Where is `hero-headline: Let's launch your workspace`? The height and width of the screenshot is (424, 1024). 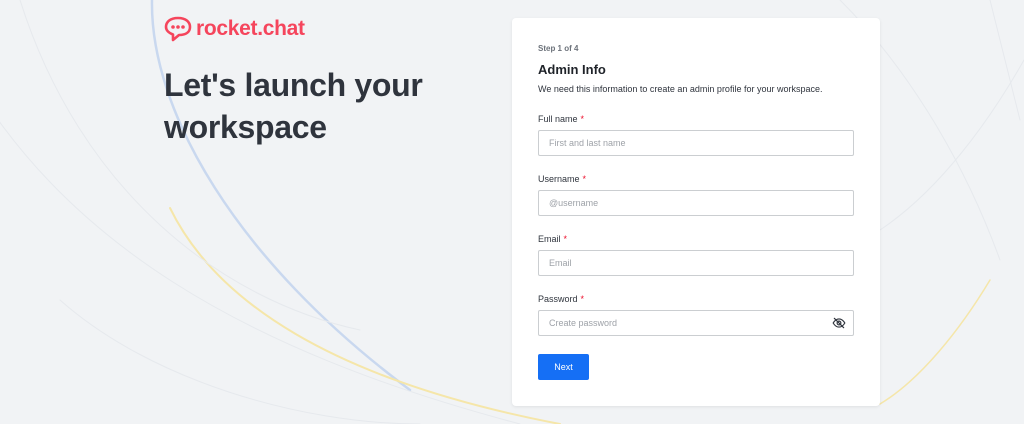
hero-headline: Let's launch your workspace is located at coordinates (293, 106).